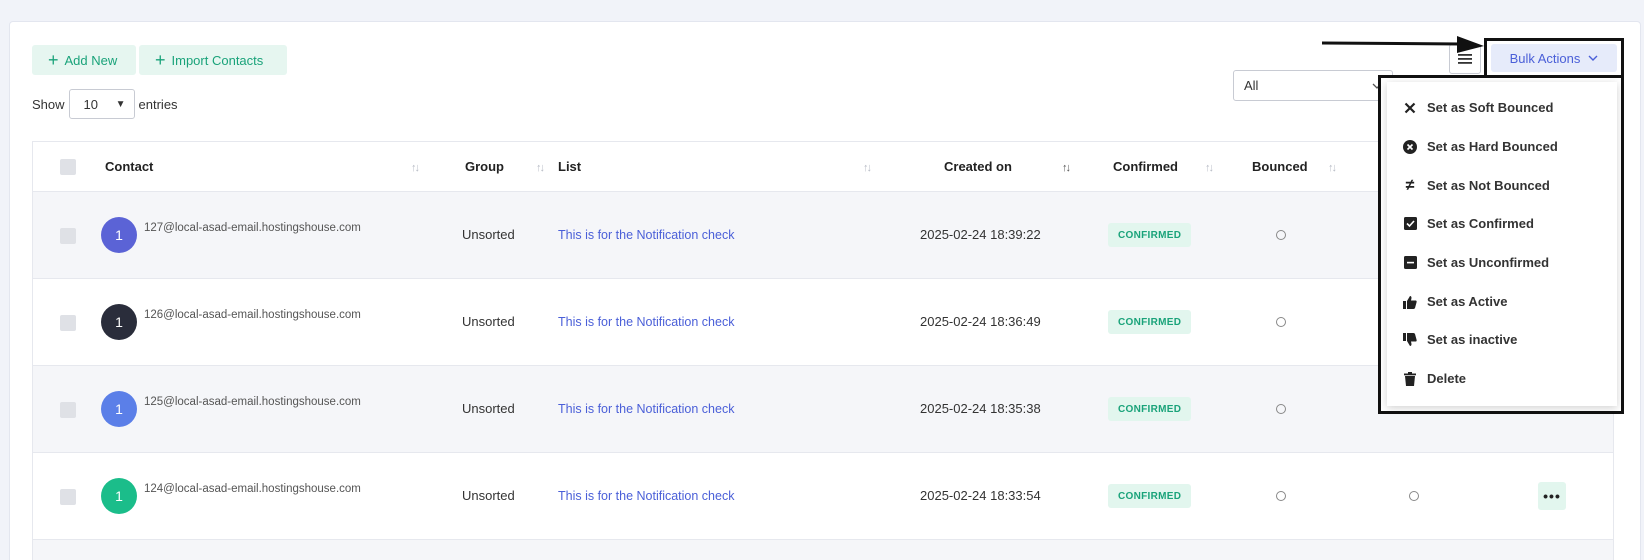  What do you see at coordinates (1410, 146) in the screenshot?
I see `circle-x-icon` at bounding box center [1410, 146].